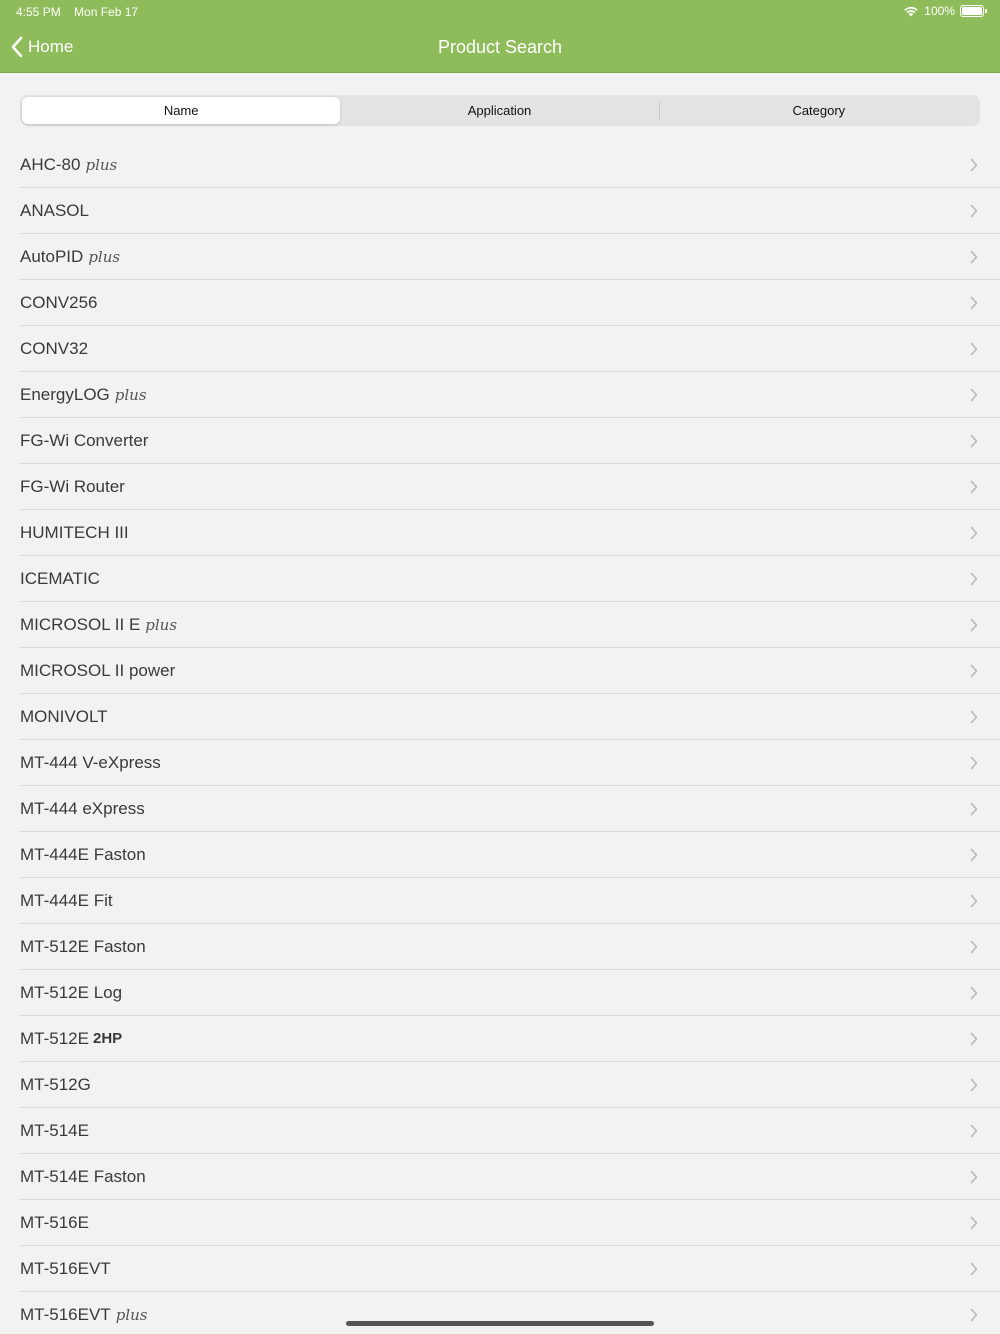 This screenshot has width=1000, height=1334. Describe the element at coordinates (510, 579) in the screenshot. I see `list-item: ICEMATIC` at that location.